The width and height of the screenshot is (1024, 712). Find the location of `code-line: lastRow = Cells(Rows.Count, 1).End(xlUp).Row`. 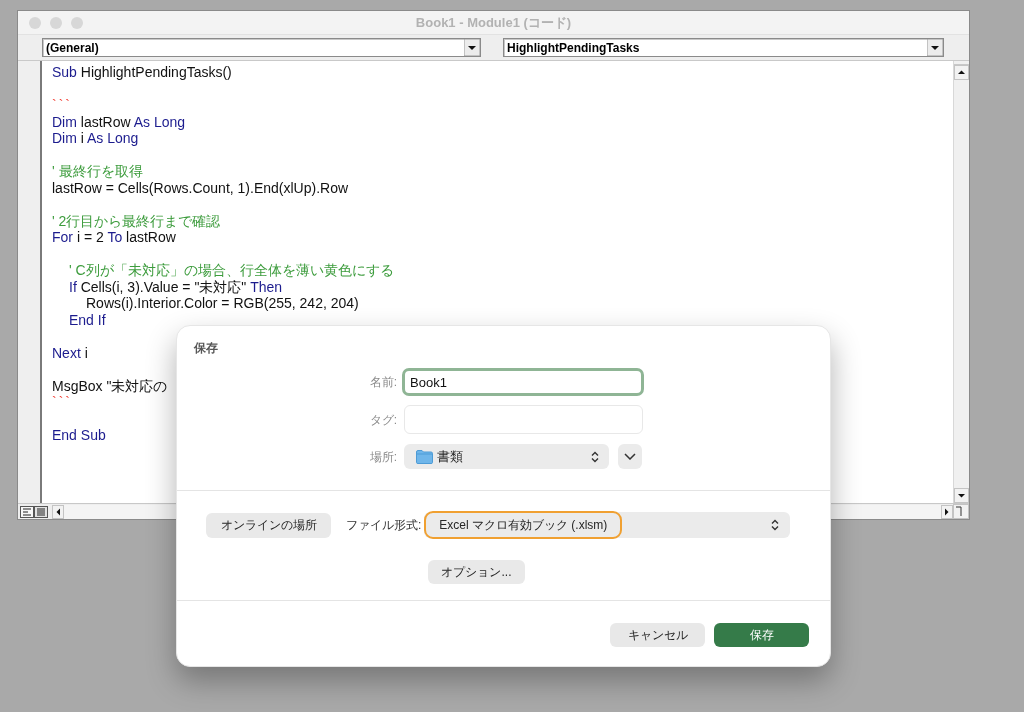

code-line: lastRow = Cells(Rows.Count, 1).End(xlUp).Row is located at coordinates (200, 187).